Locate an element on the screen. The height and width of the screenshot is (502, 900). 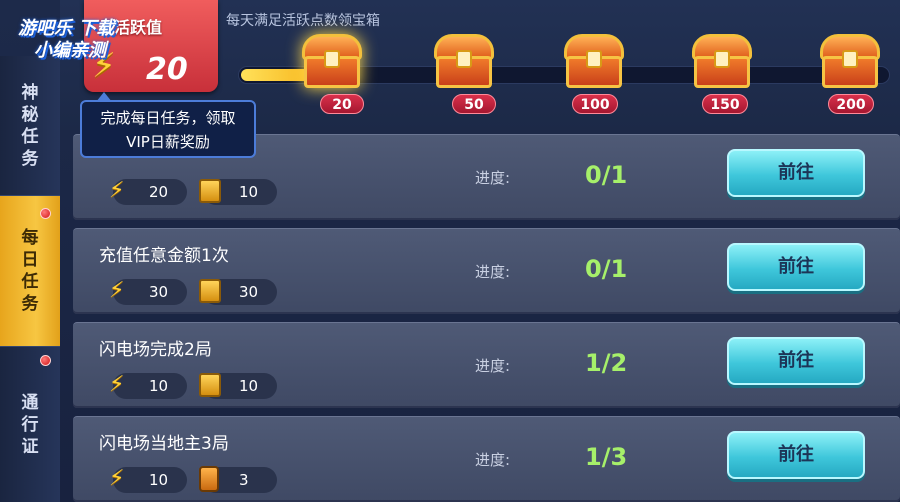
watermark-line1: 游吧乐 下载 is located at coordinates (66, 28).